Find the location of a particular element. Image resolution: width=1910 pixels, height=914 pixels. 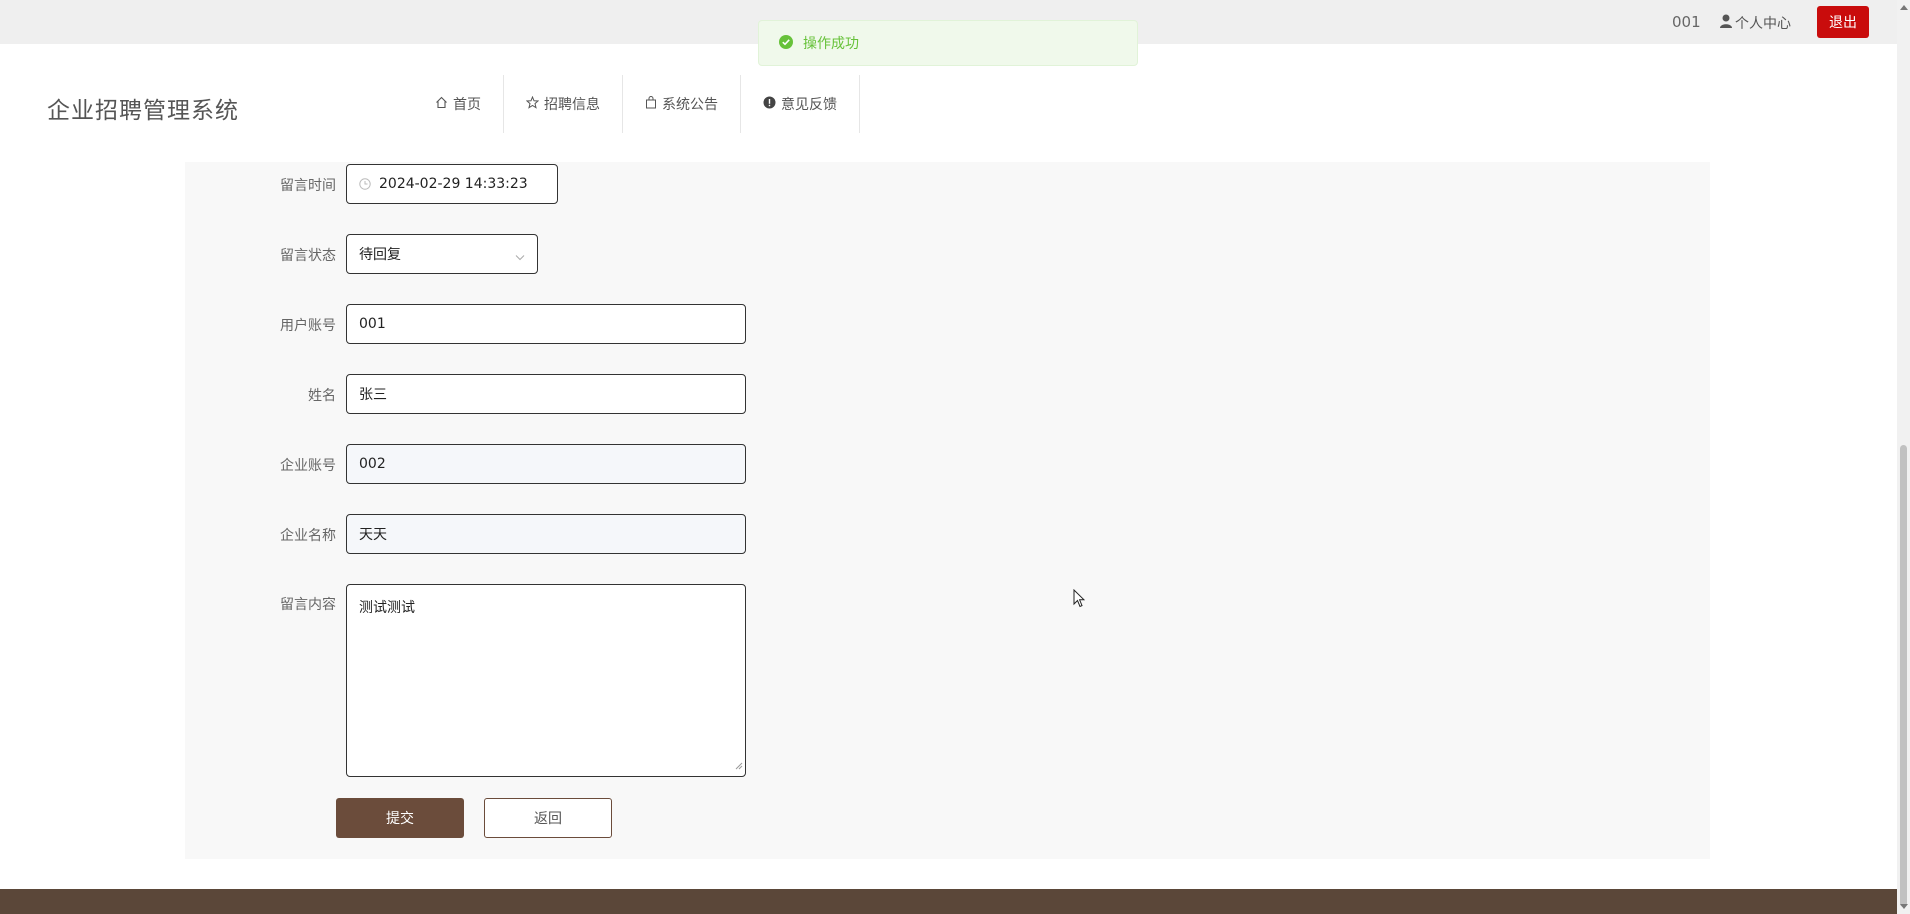

message-status-label: 留言状态 is located at coordinates (308, 256).